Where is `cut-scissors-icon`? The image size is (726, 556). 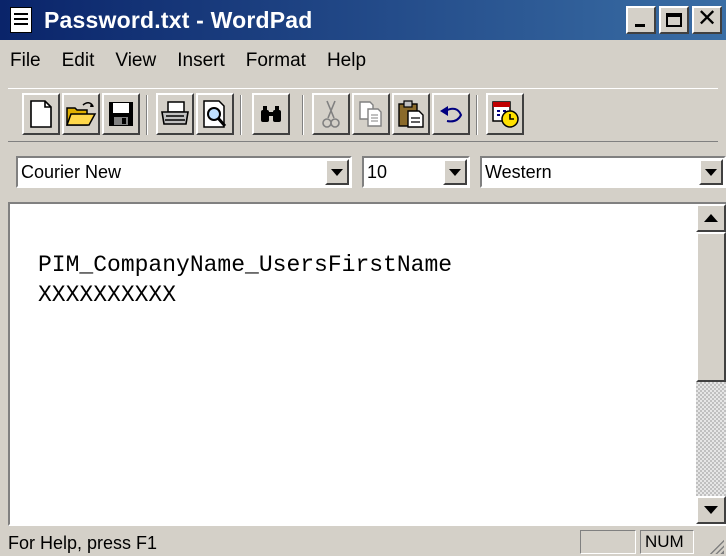
cut-scissors-icon is located at coordinates (331, 114).